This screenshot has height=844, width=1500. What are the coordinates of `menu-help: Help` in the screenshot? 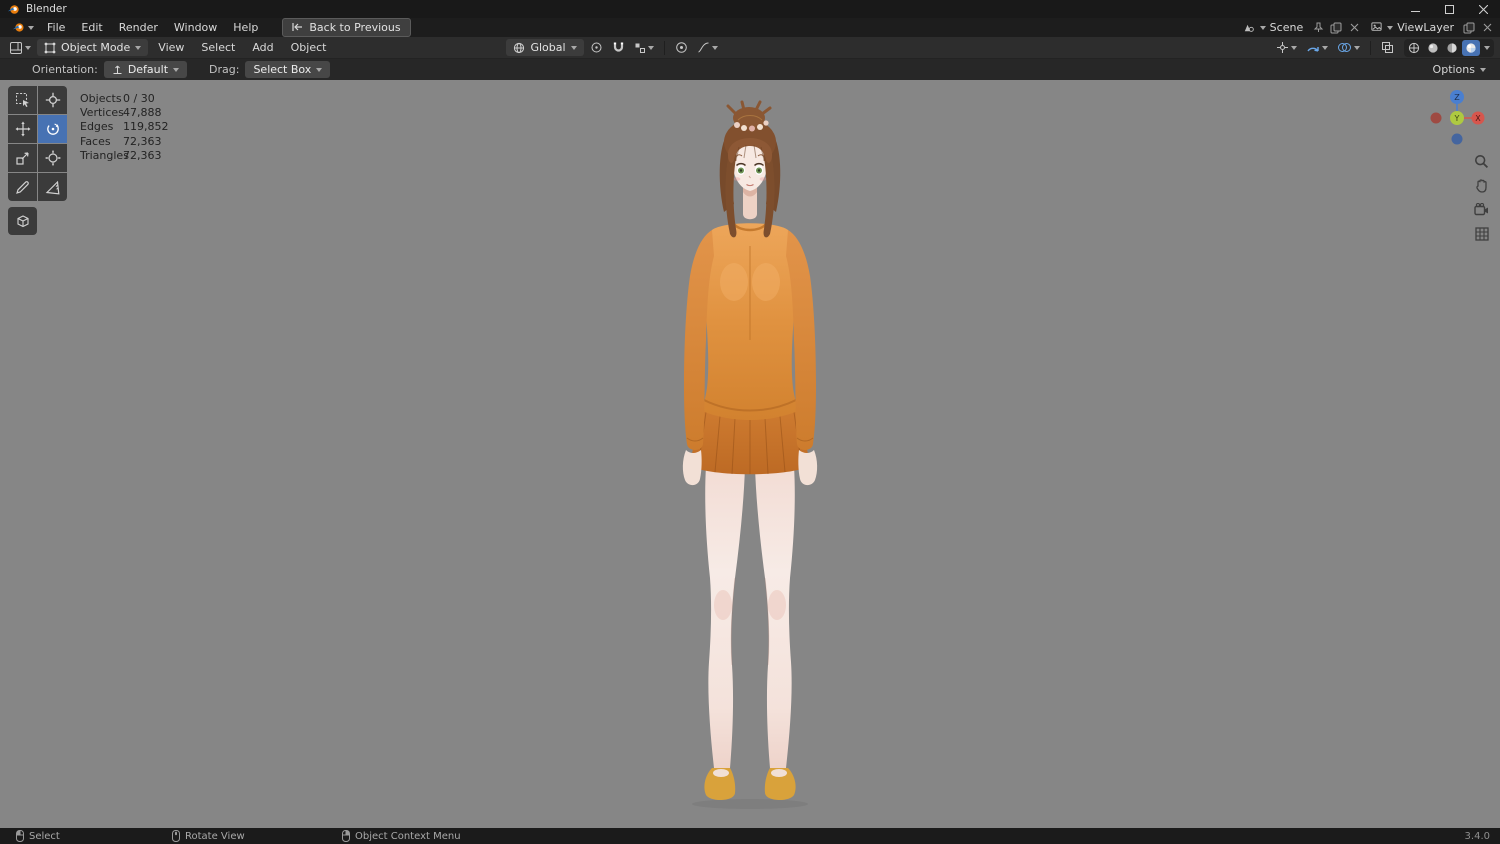 It's located at (245, 27).